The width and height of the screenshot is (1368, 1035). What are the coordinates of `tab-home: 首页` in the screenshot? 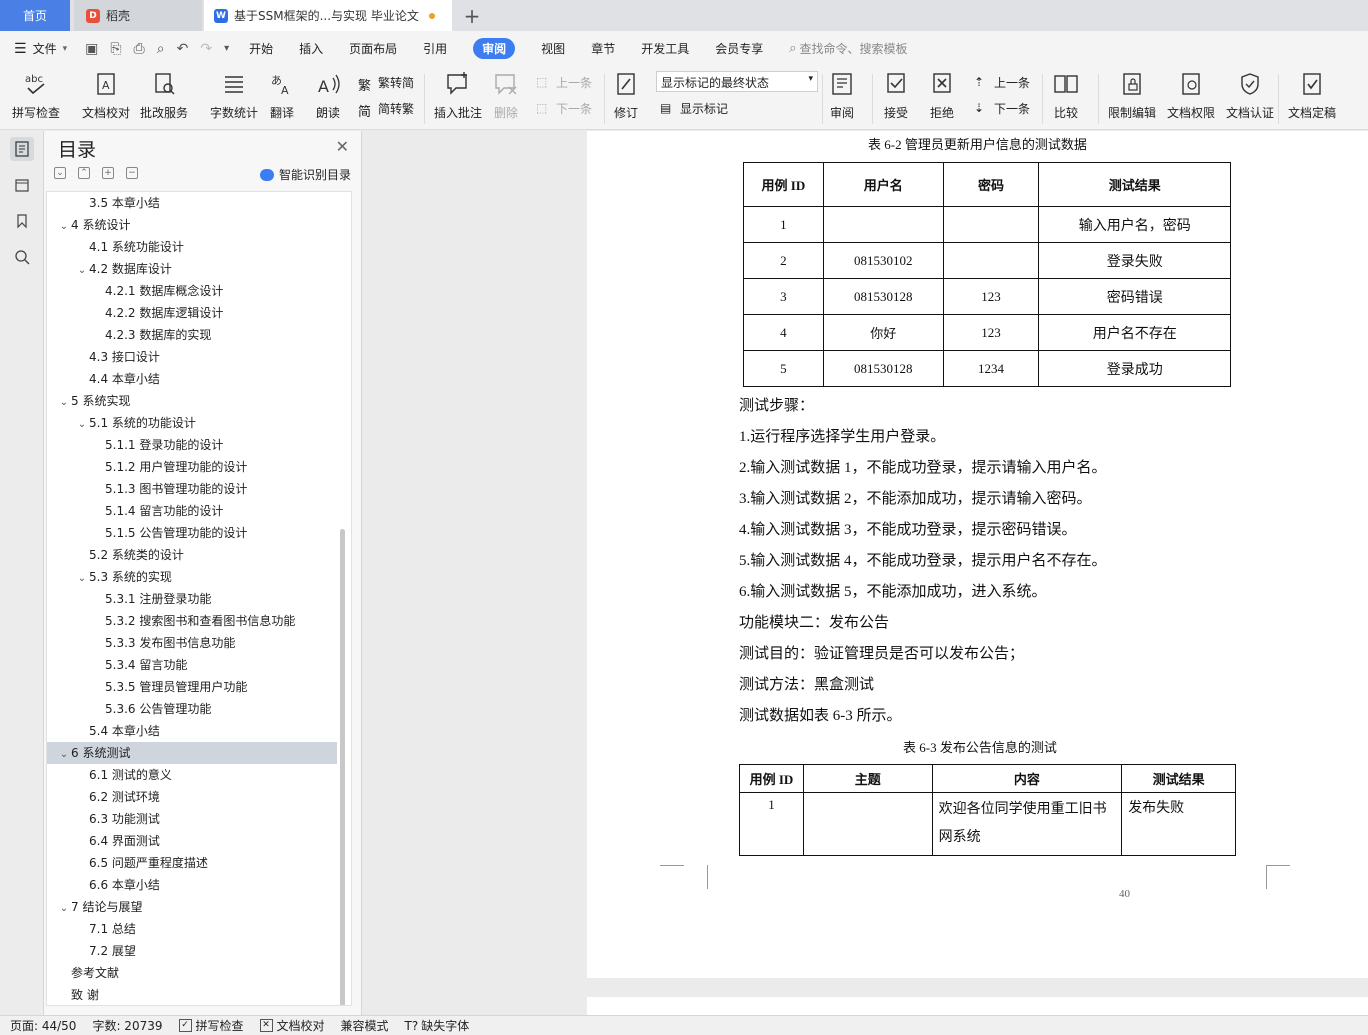 It's located at (35, 15).